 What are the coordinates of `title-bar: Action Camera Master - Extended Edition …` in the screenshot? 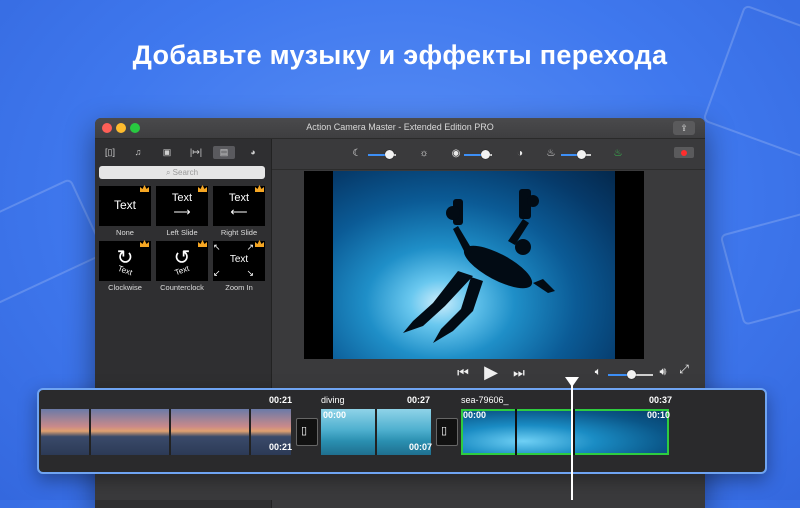 It's located at (400, 128).